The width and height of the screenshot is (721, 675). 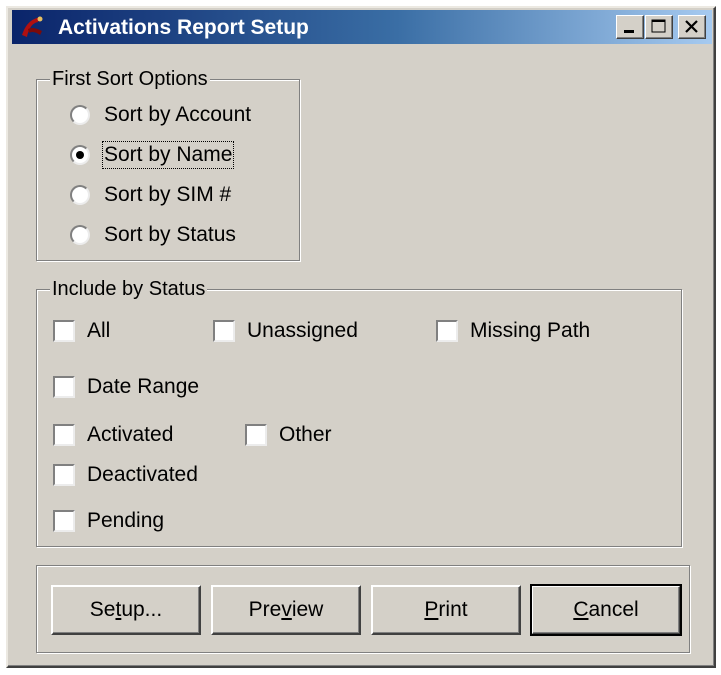 What do you see at coordinates (302, 330) in the screenshot?
I see `checkbox-label: Unassigned` at bounding box center [302, 330].